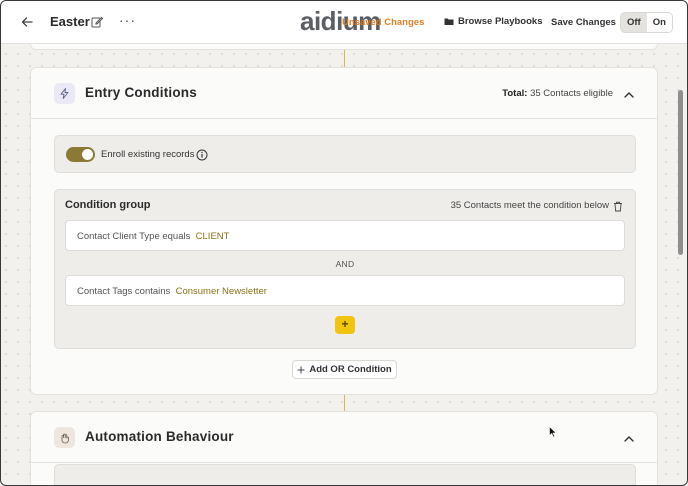  What do you see at coordinates (345, 154) in the screenshot?
I see `enroll-existing-box: Enroll existing records` at bounding box center [345, 154].